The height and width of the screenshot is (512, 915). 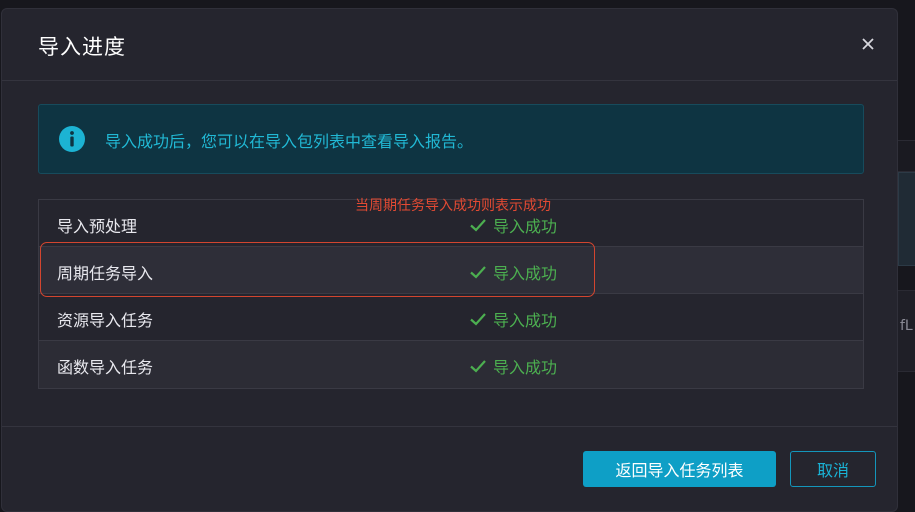 What do you see at coordinates (105, 273) in the screenshot?
I see `task-name: 周期任务导入` at bounding box center [105, 273].